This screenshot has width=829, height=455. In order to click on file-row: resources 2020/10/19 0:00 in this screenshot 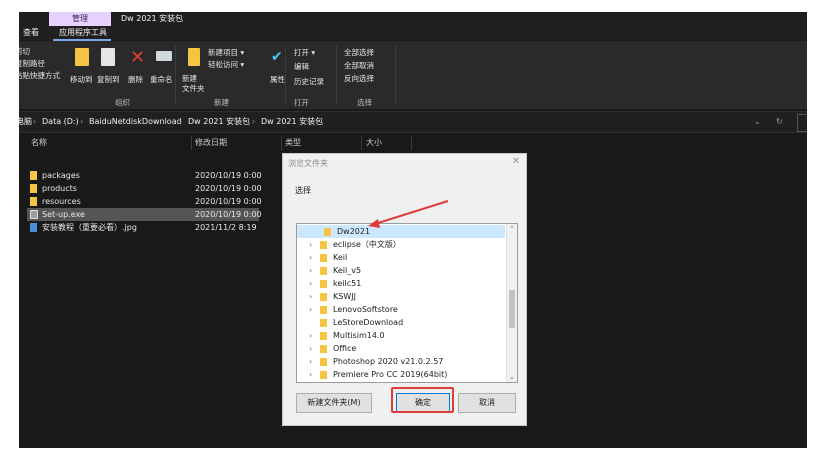, I will do `click(144, 201)`.